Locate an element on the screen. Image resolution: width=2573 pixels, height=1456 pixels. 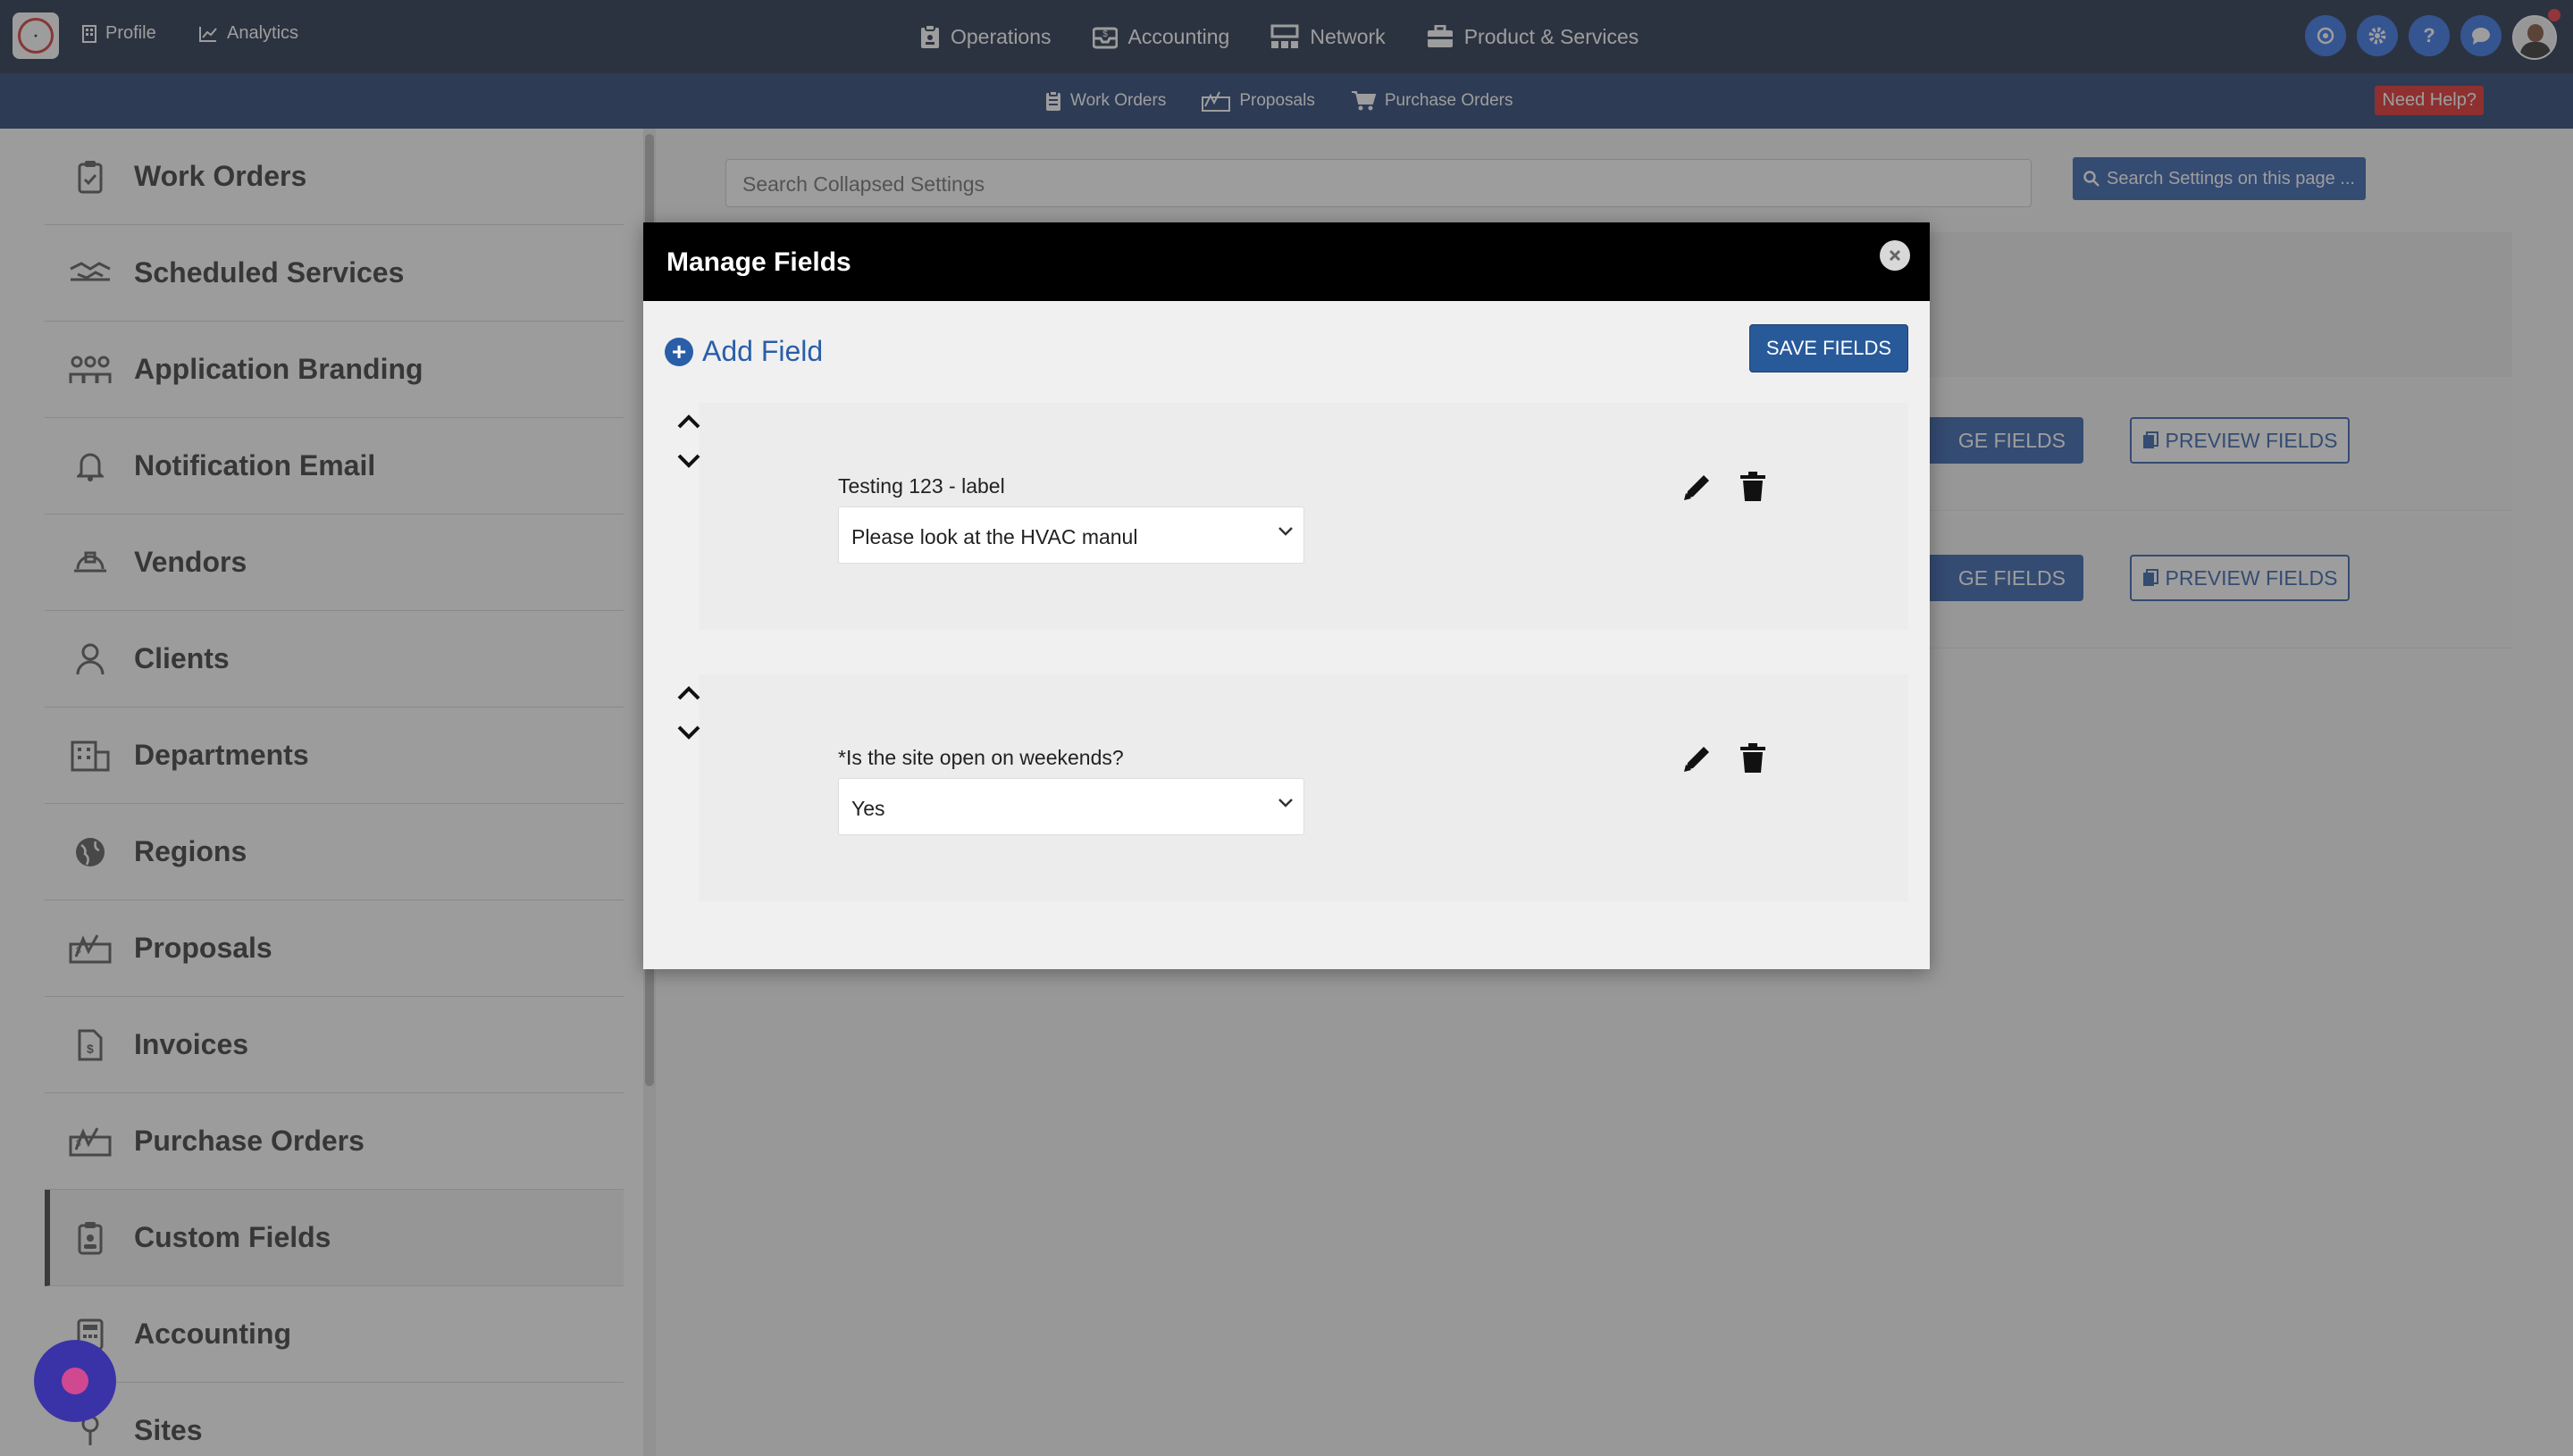
modal-header: Manage Fields is located at coordinates (1286, 261).